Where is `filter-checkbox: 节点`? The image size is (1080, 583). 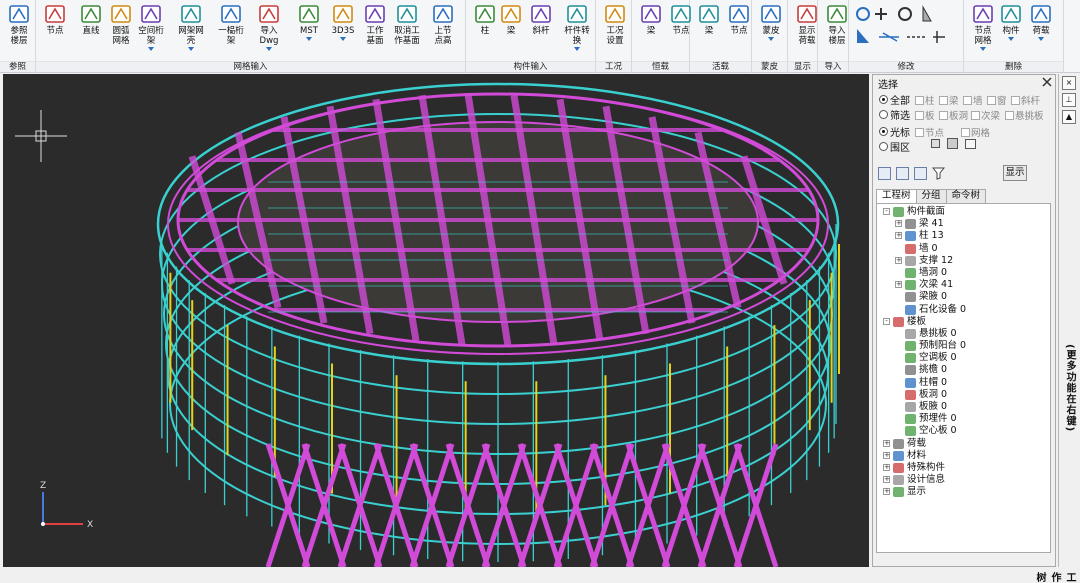
filter-checkbox: 节点 is located at coordinates (929, 132).